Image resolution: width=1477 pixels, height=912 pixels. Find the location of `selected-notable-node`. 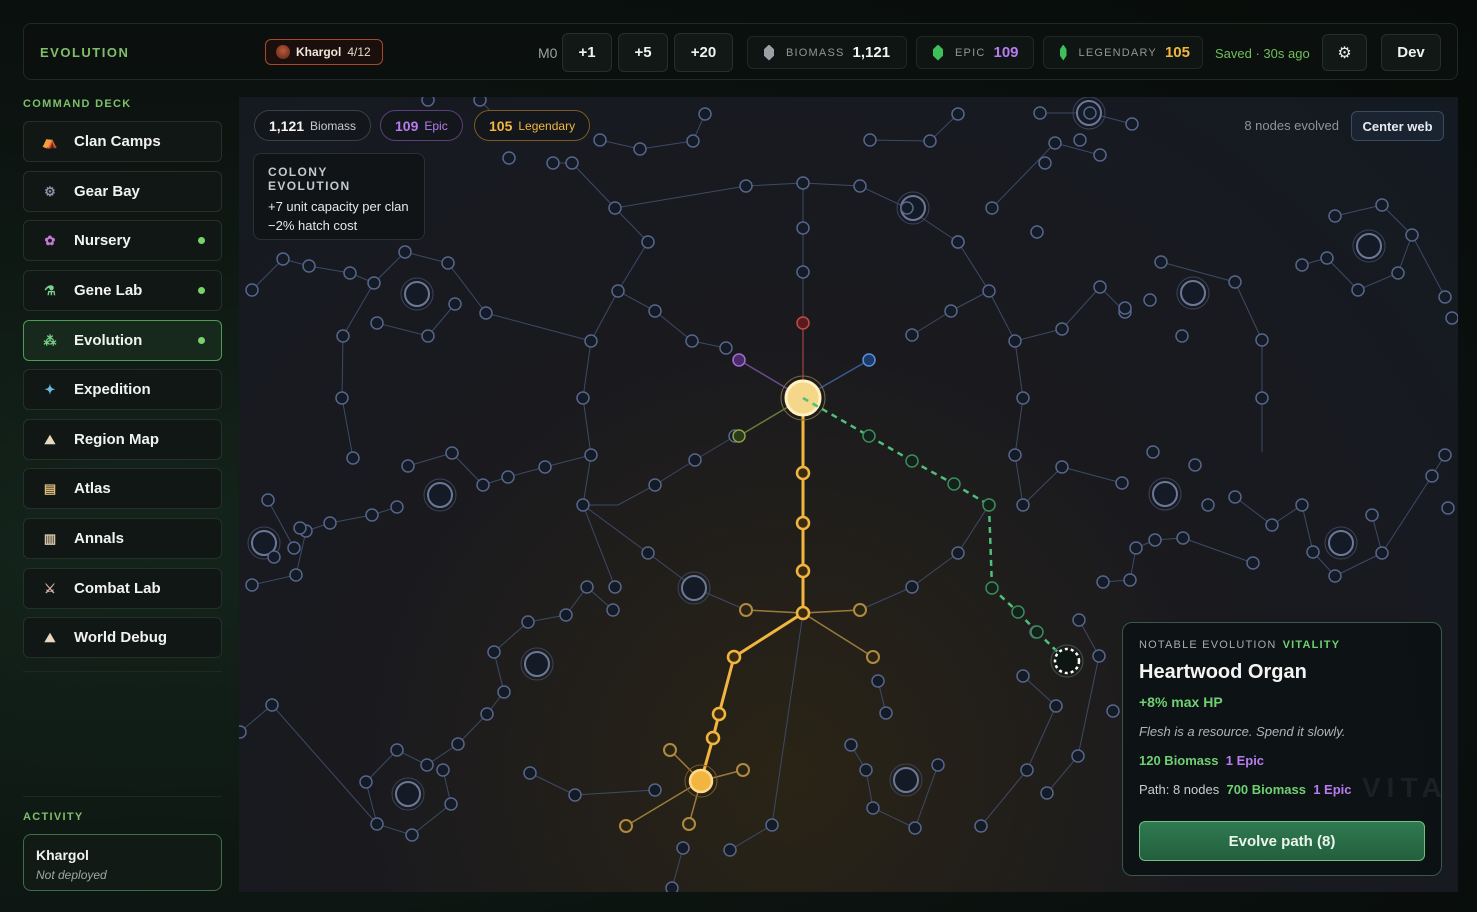

selected-notable-node is located at coordinates (1067, 661).